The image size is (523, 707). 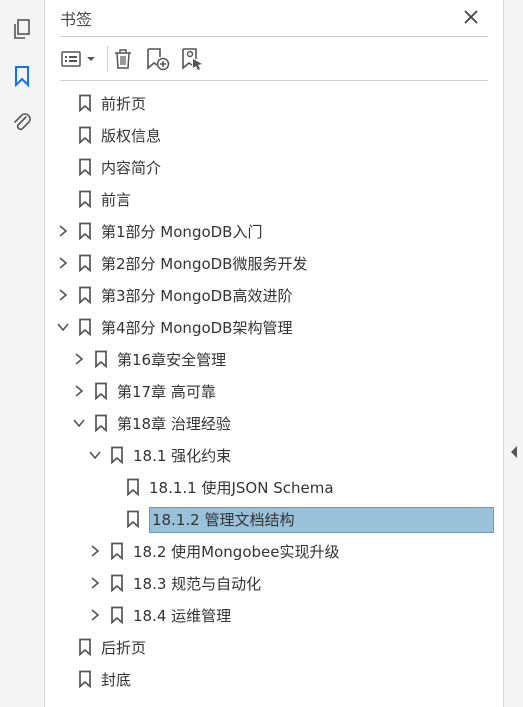 I want to click on bookmark-label: 18.2 使用Mongobee实现升级, so click(x=236, y=551).